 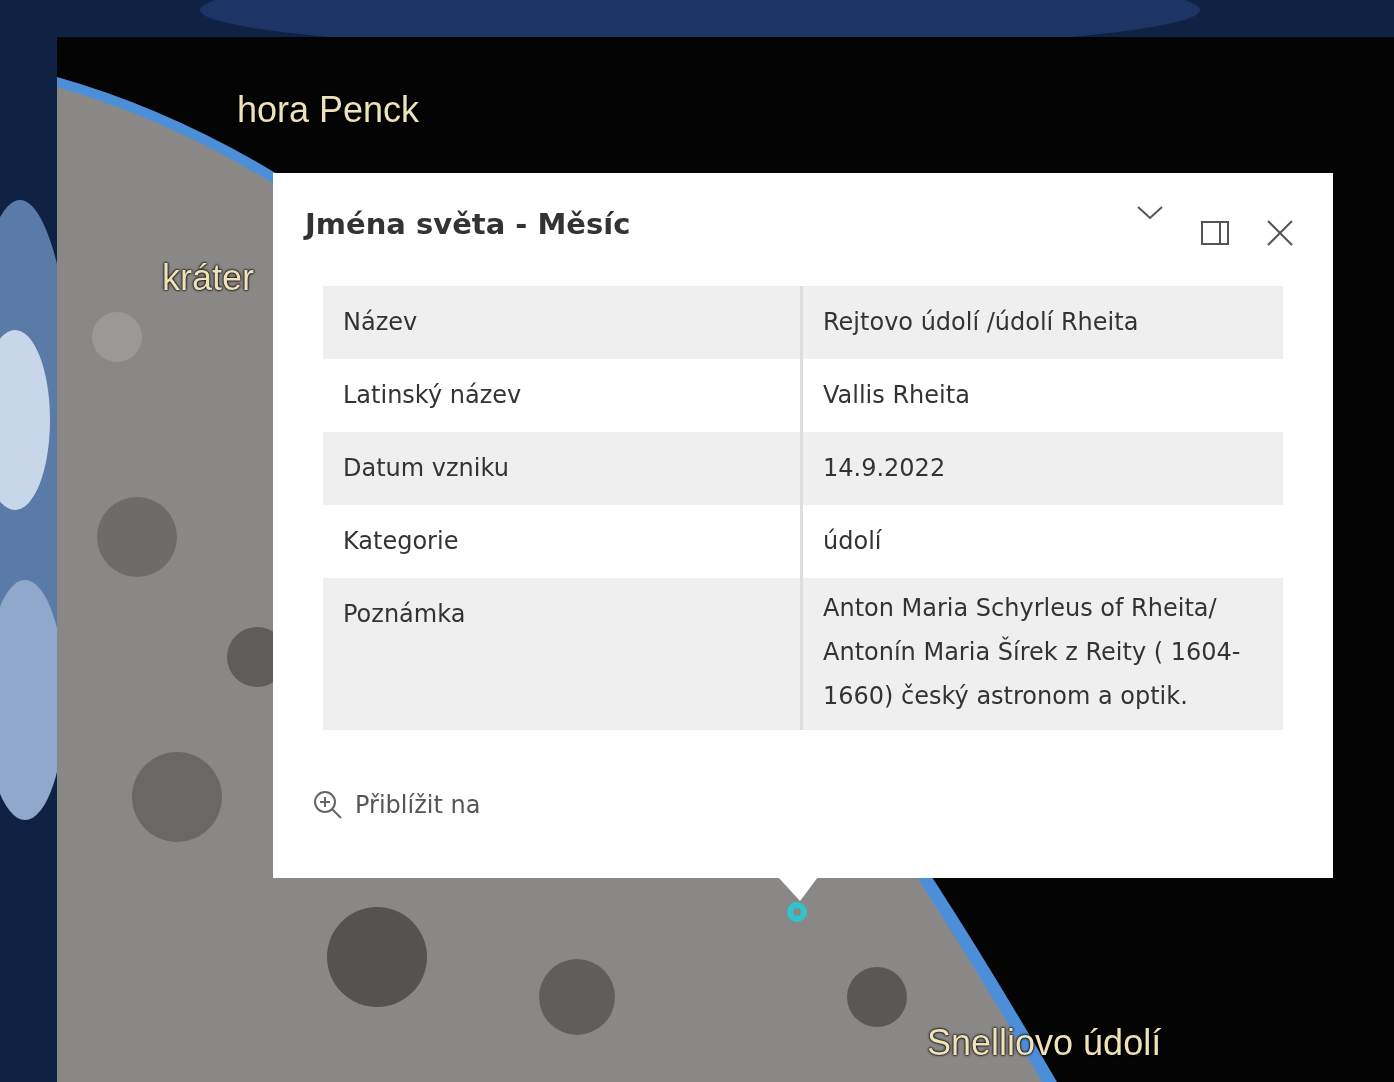 What do you see at coordinates (852, 541) in the screenshot?
I see `field-value: údolí` at bounding box center [852, 541].